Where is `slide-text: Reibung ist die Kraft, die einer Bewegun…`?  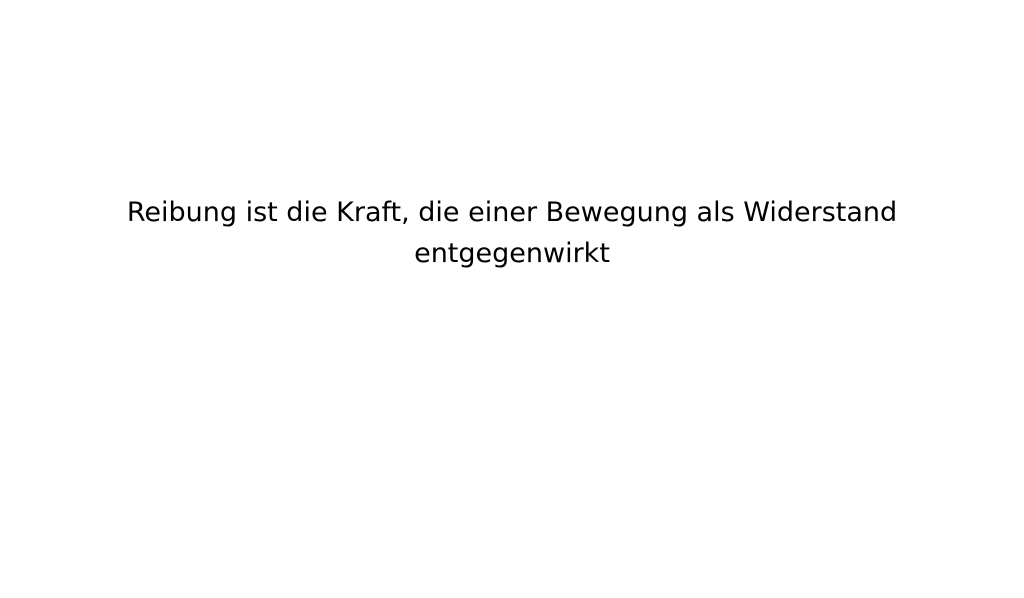
slide-text: Reibung ist die Kraft, die einer Bewegun… is located at coordinates (512, 233).